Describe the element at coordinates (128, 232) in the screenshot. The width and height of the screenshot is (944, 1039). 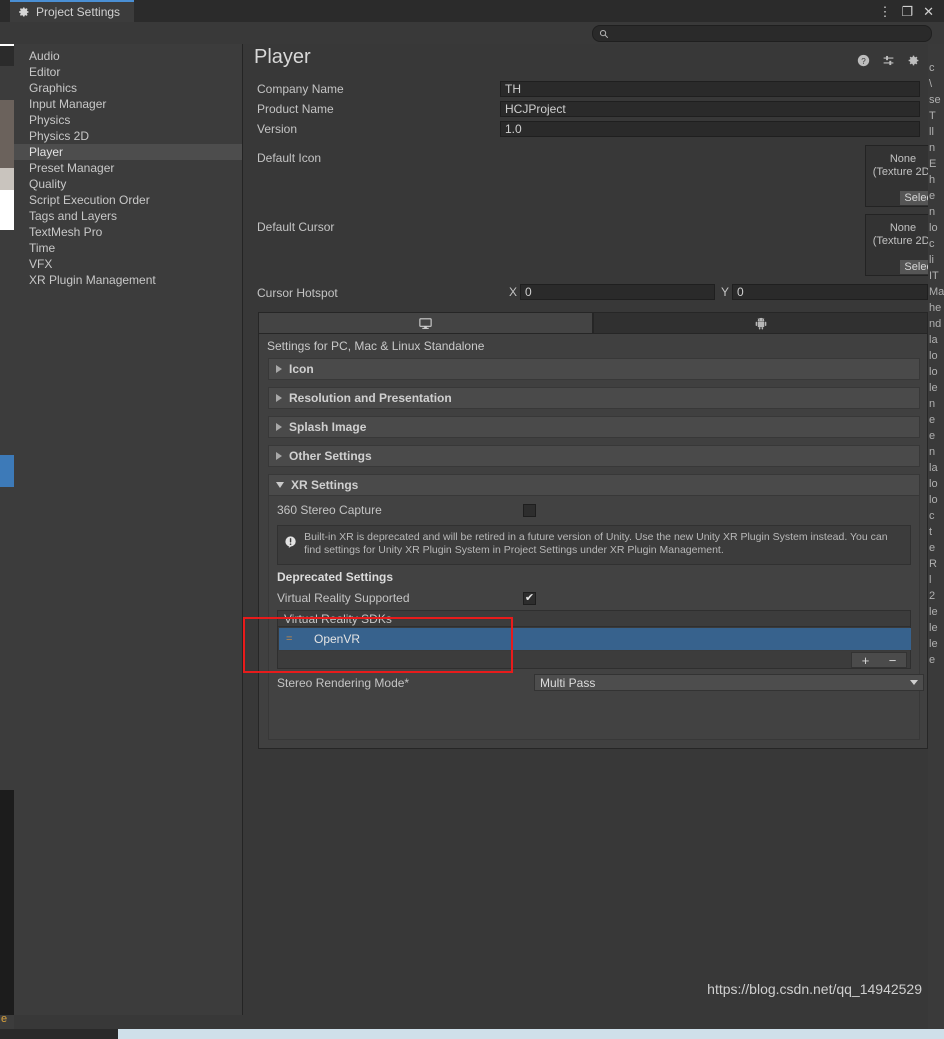
I see `sidebar-item-textmesh-pro: TextMesh Pro` at that location.